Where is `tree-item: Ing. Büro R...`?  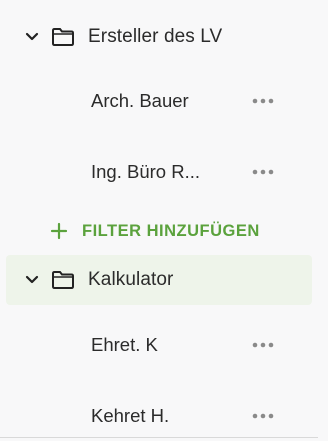 tree-item: Ing. Büro R... is located at coordinates (159, 172).